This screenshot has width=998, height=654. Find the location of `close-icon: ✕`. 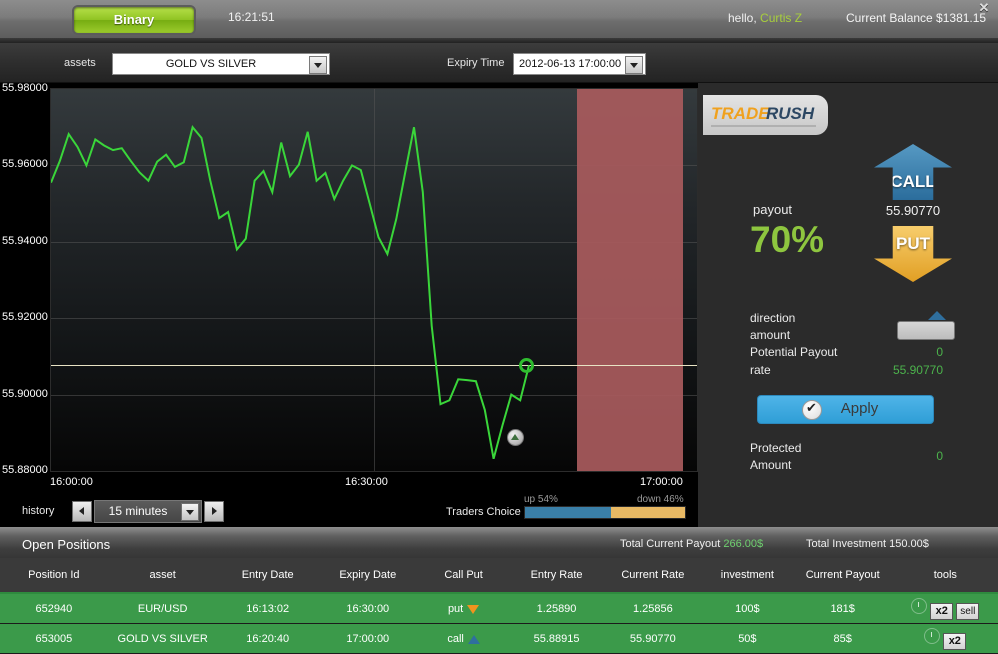

close-icon: ✕ is located at coordinates (984, 8).